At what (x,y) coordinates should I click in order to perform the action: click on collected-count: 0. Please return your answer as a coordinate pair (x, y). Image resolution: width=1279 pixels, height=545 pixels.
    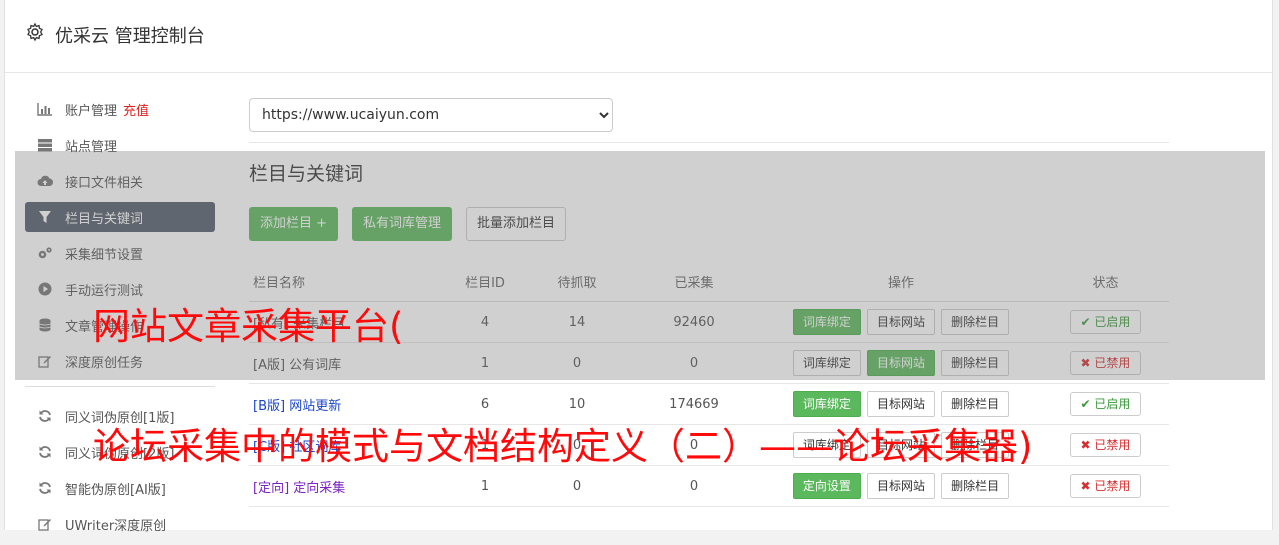
    Looking at the image, I should click on (694, 486).